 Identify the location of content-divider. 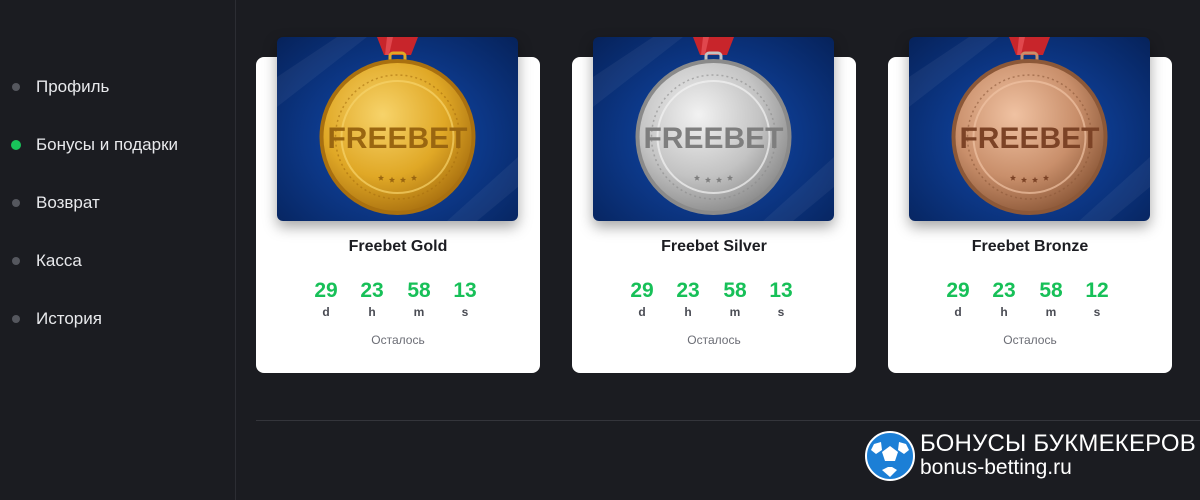
(728, 420).